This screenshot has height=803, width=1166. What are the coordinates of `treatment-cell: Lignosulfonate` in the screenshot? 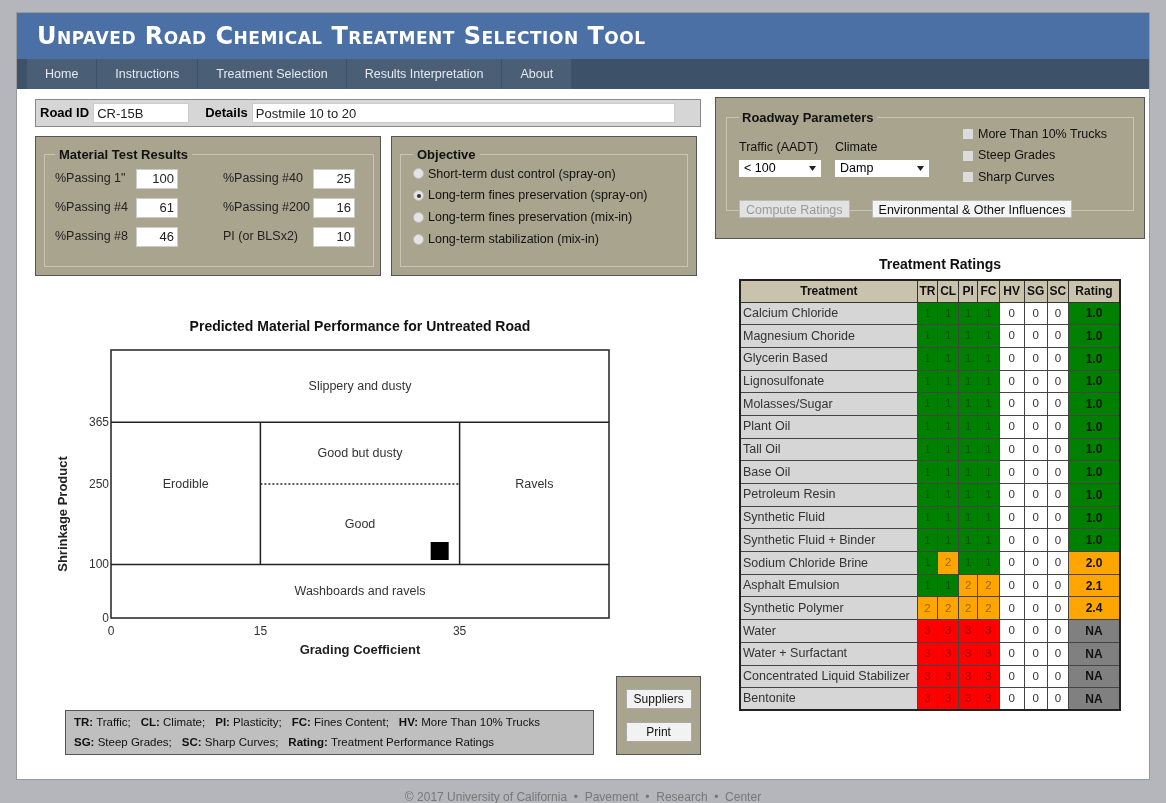 It's located at (829, 381).